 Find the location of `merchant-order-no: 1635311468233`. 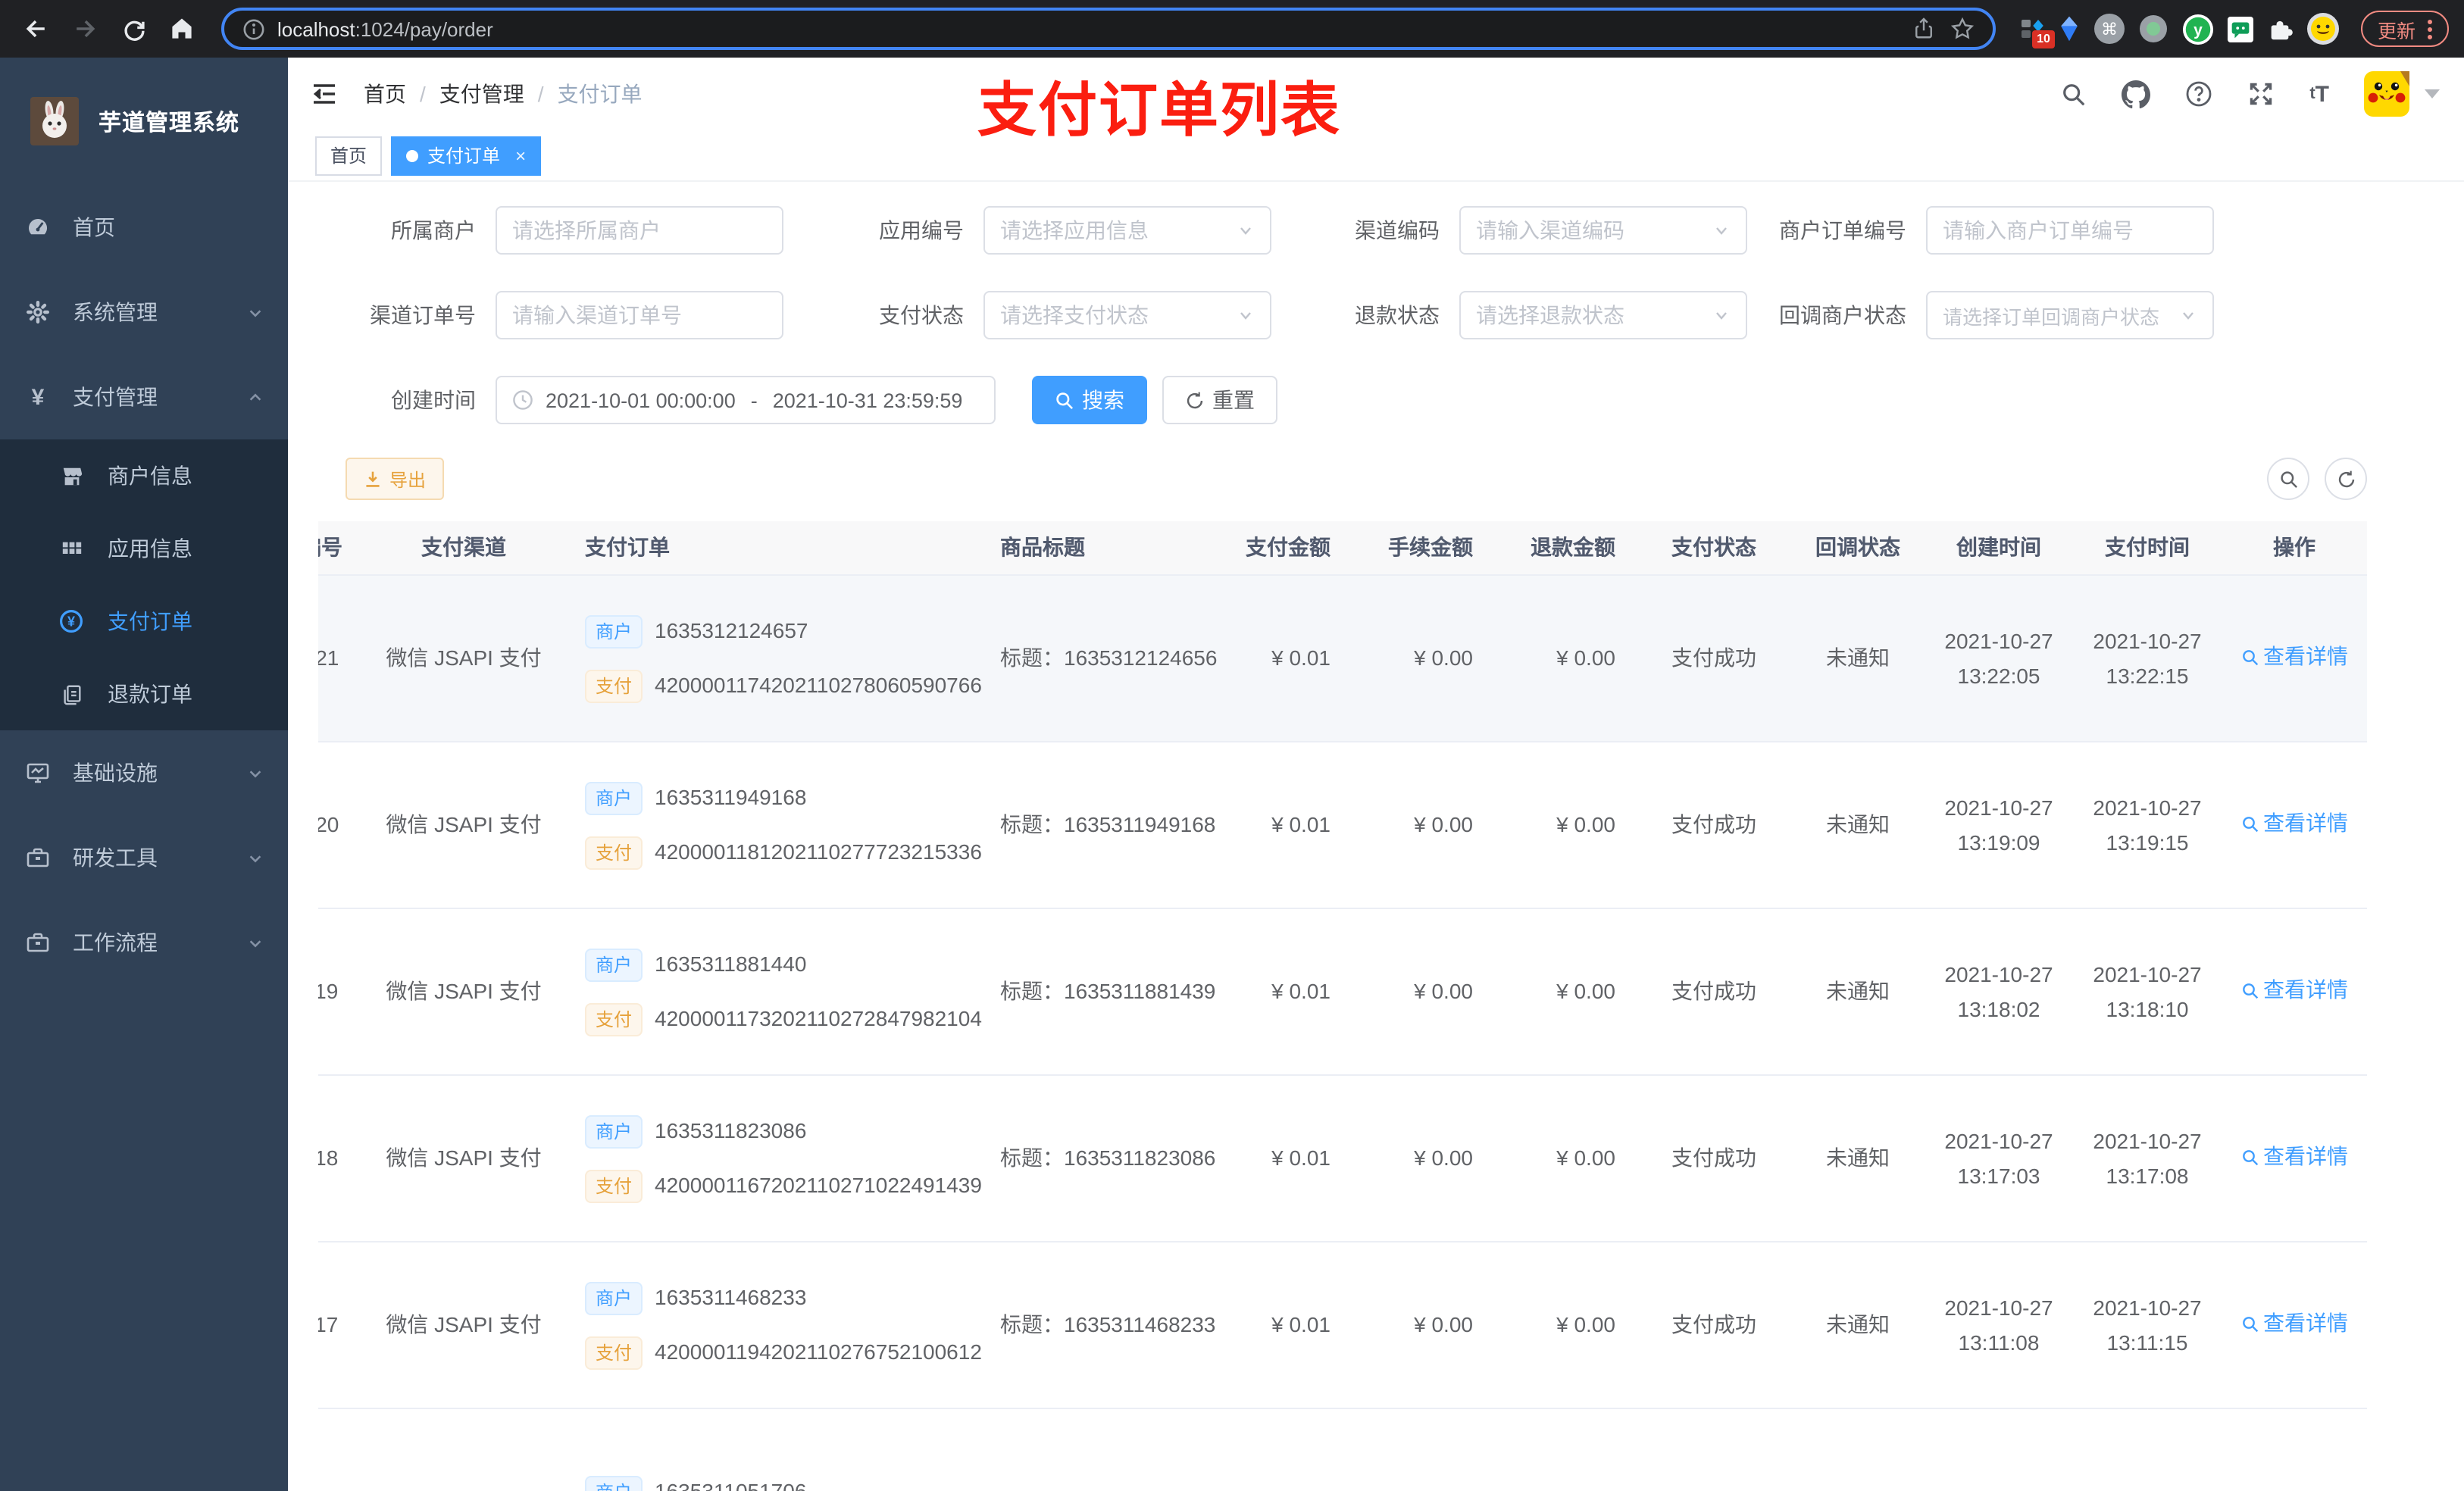

merchant-order-no: 1635311468233 is located at coordinates (731, 1297).